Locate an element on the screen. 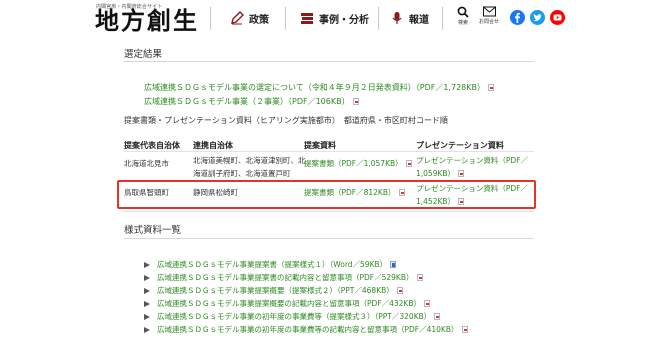 This screenshot has width=650, height=358. site-header: 内閣官房・内閣府総合サイト 地方創生 政策 事例・分析 報道 検索 お問合せ is located at coordinates (325, 19).